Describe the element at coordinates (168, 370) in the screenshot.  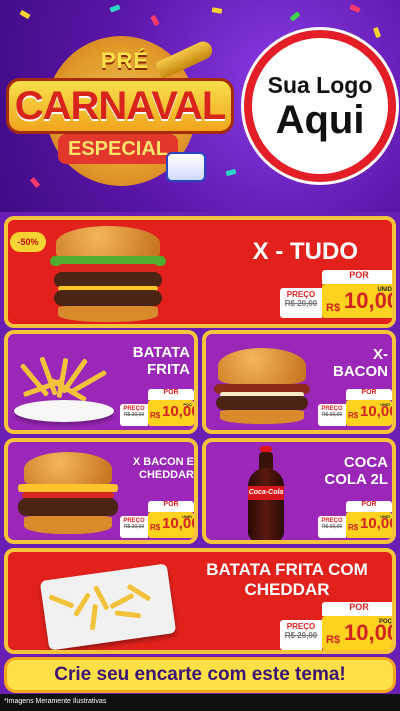
I see `name-line-2: FRITA` at that location.